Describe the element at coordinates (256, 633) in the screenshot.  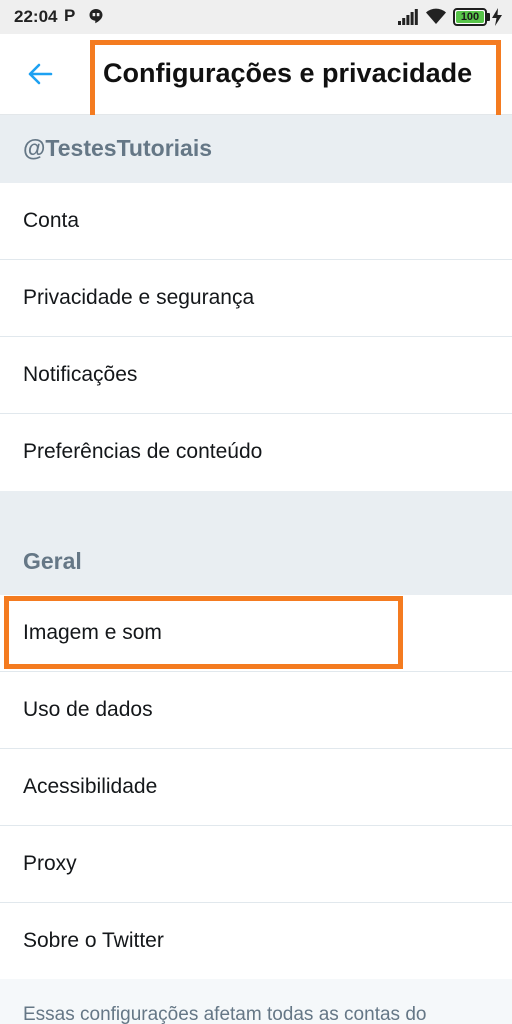
I see `settings-item-imagem-e-som: Imagem e som` at that location.